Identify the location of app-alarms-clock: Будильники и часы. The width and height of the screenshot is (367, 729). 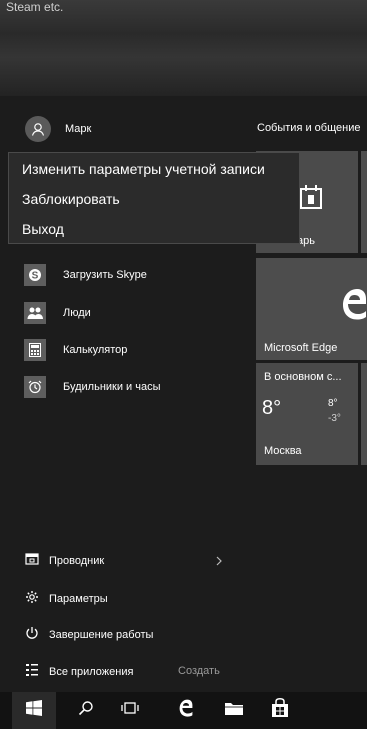
(92, 387).